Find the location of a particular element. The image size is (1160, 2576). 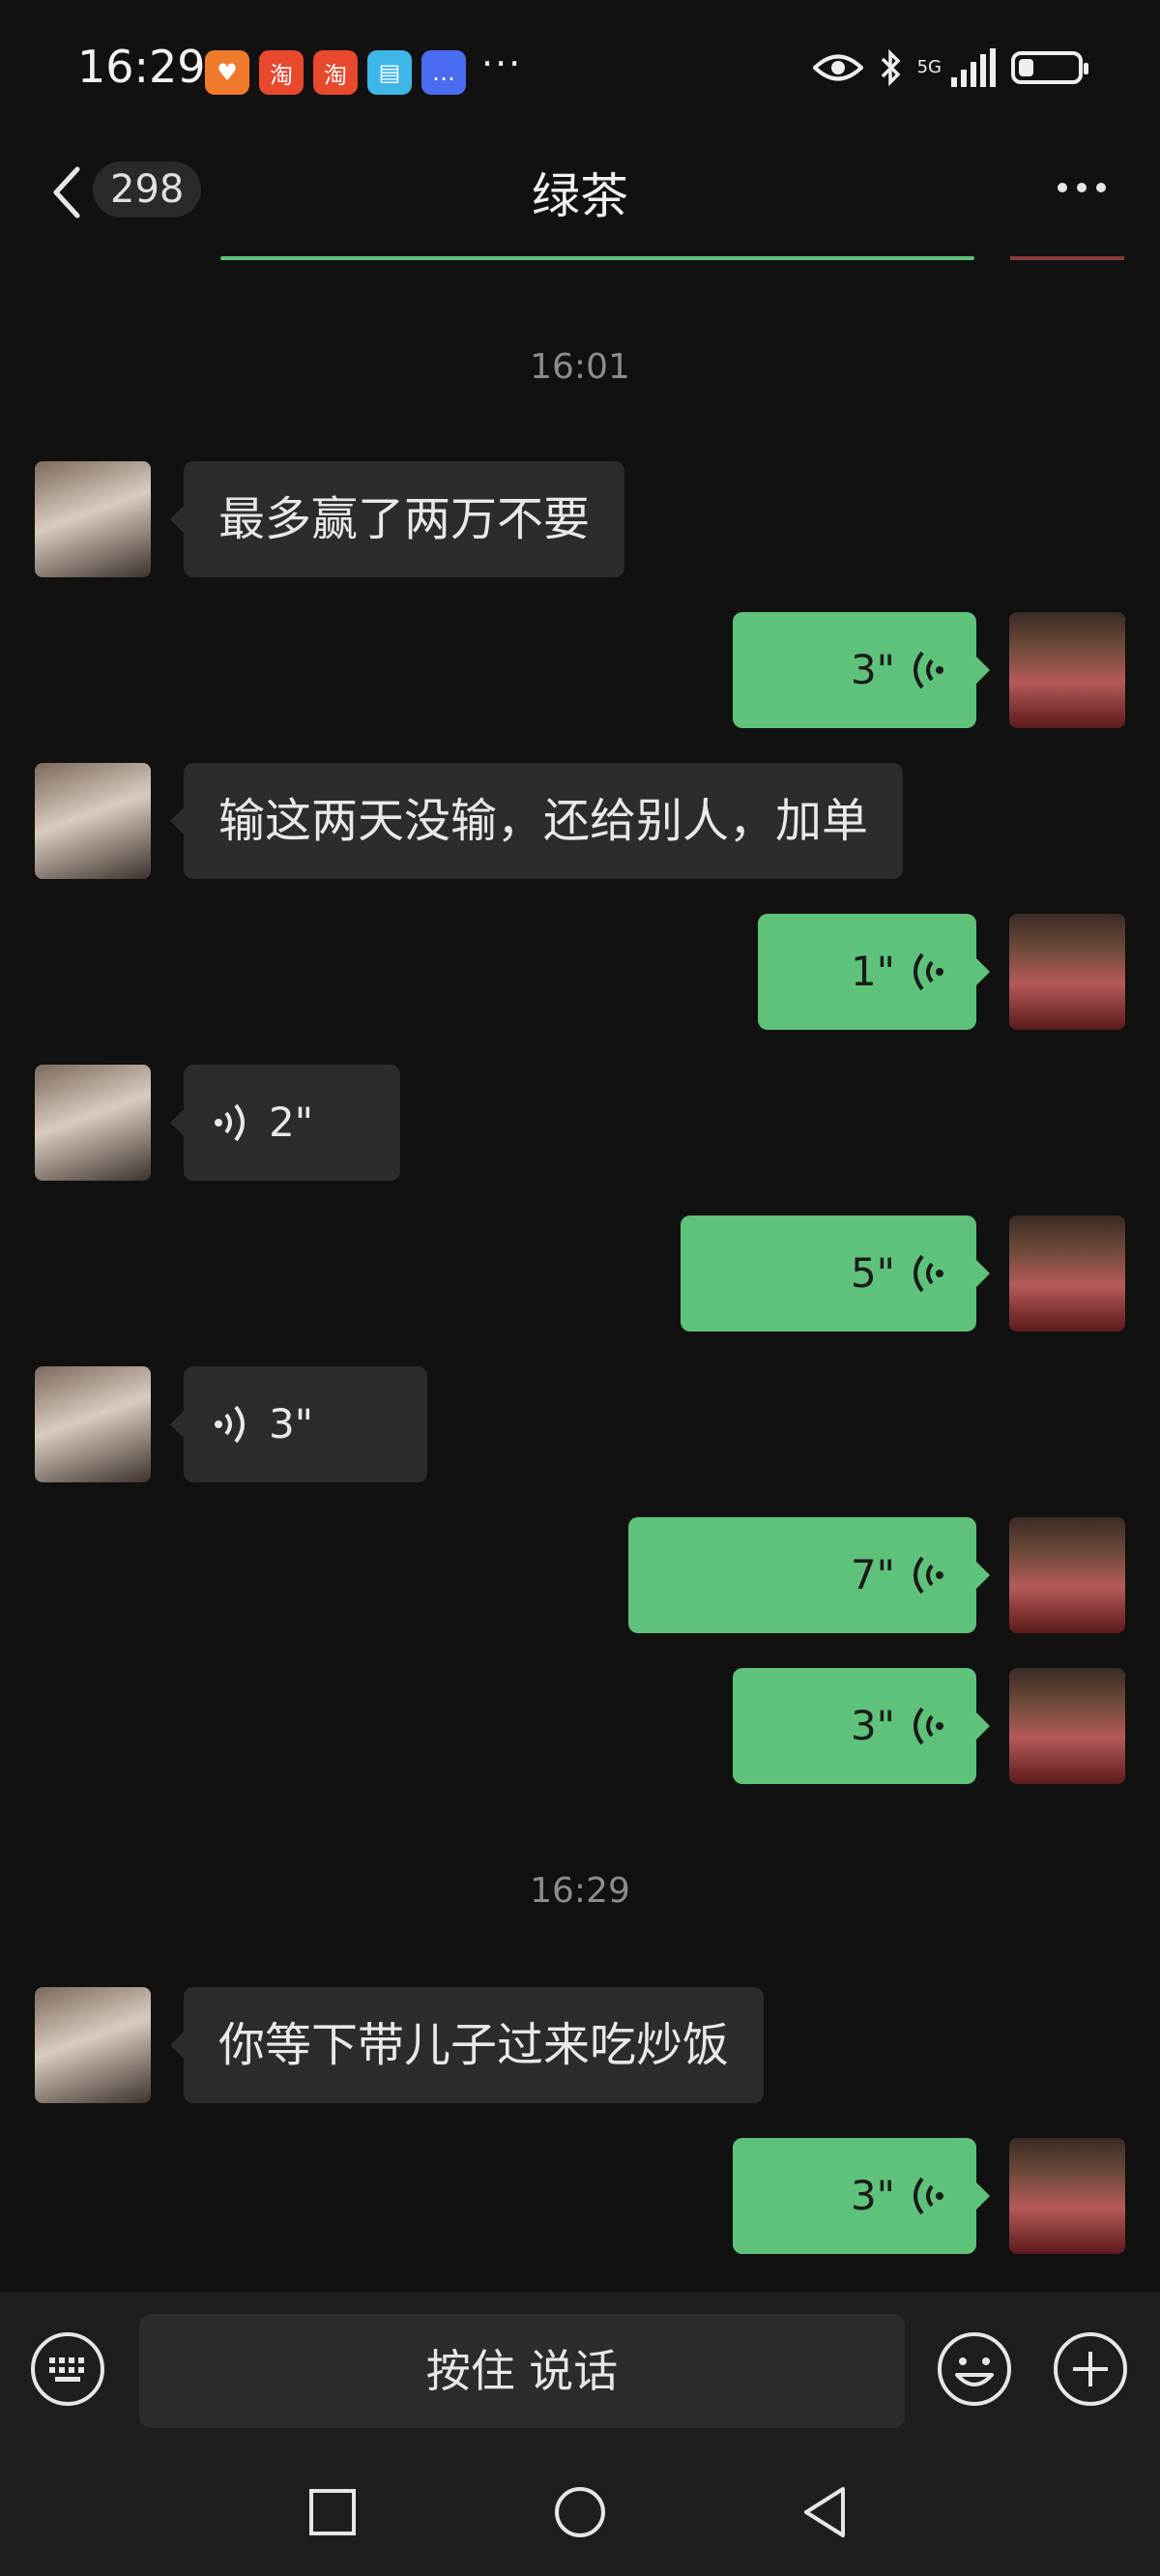

system-icons: 5G is located at coordinates (950, 67).